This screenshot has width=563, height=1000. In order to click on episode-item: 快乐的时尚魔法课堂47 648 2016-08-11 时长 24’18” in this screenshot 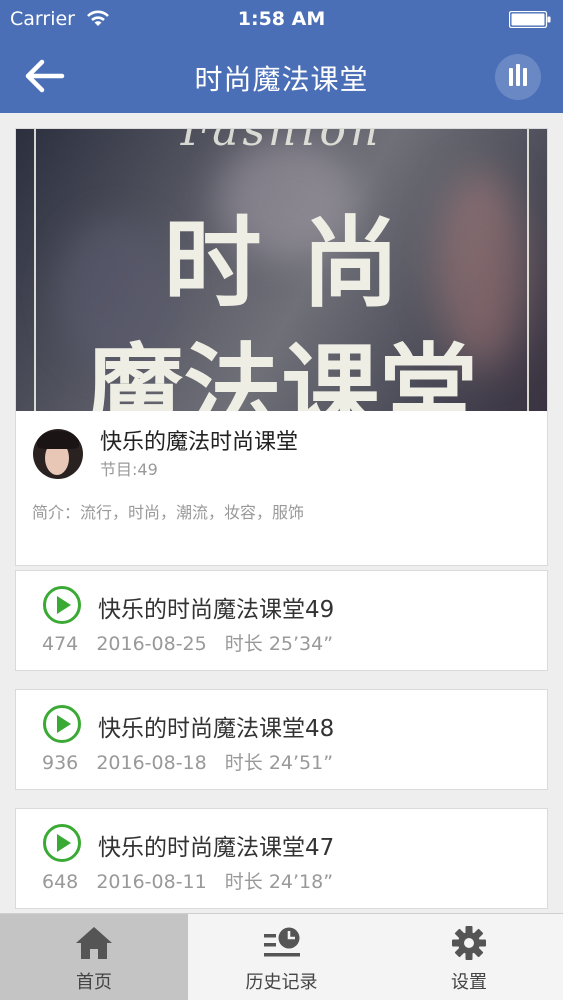, I will do `click(281, 858)`.